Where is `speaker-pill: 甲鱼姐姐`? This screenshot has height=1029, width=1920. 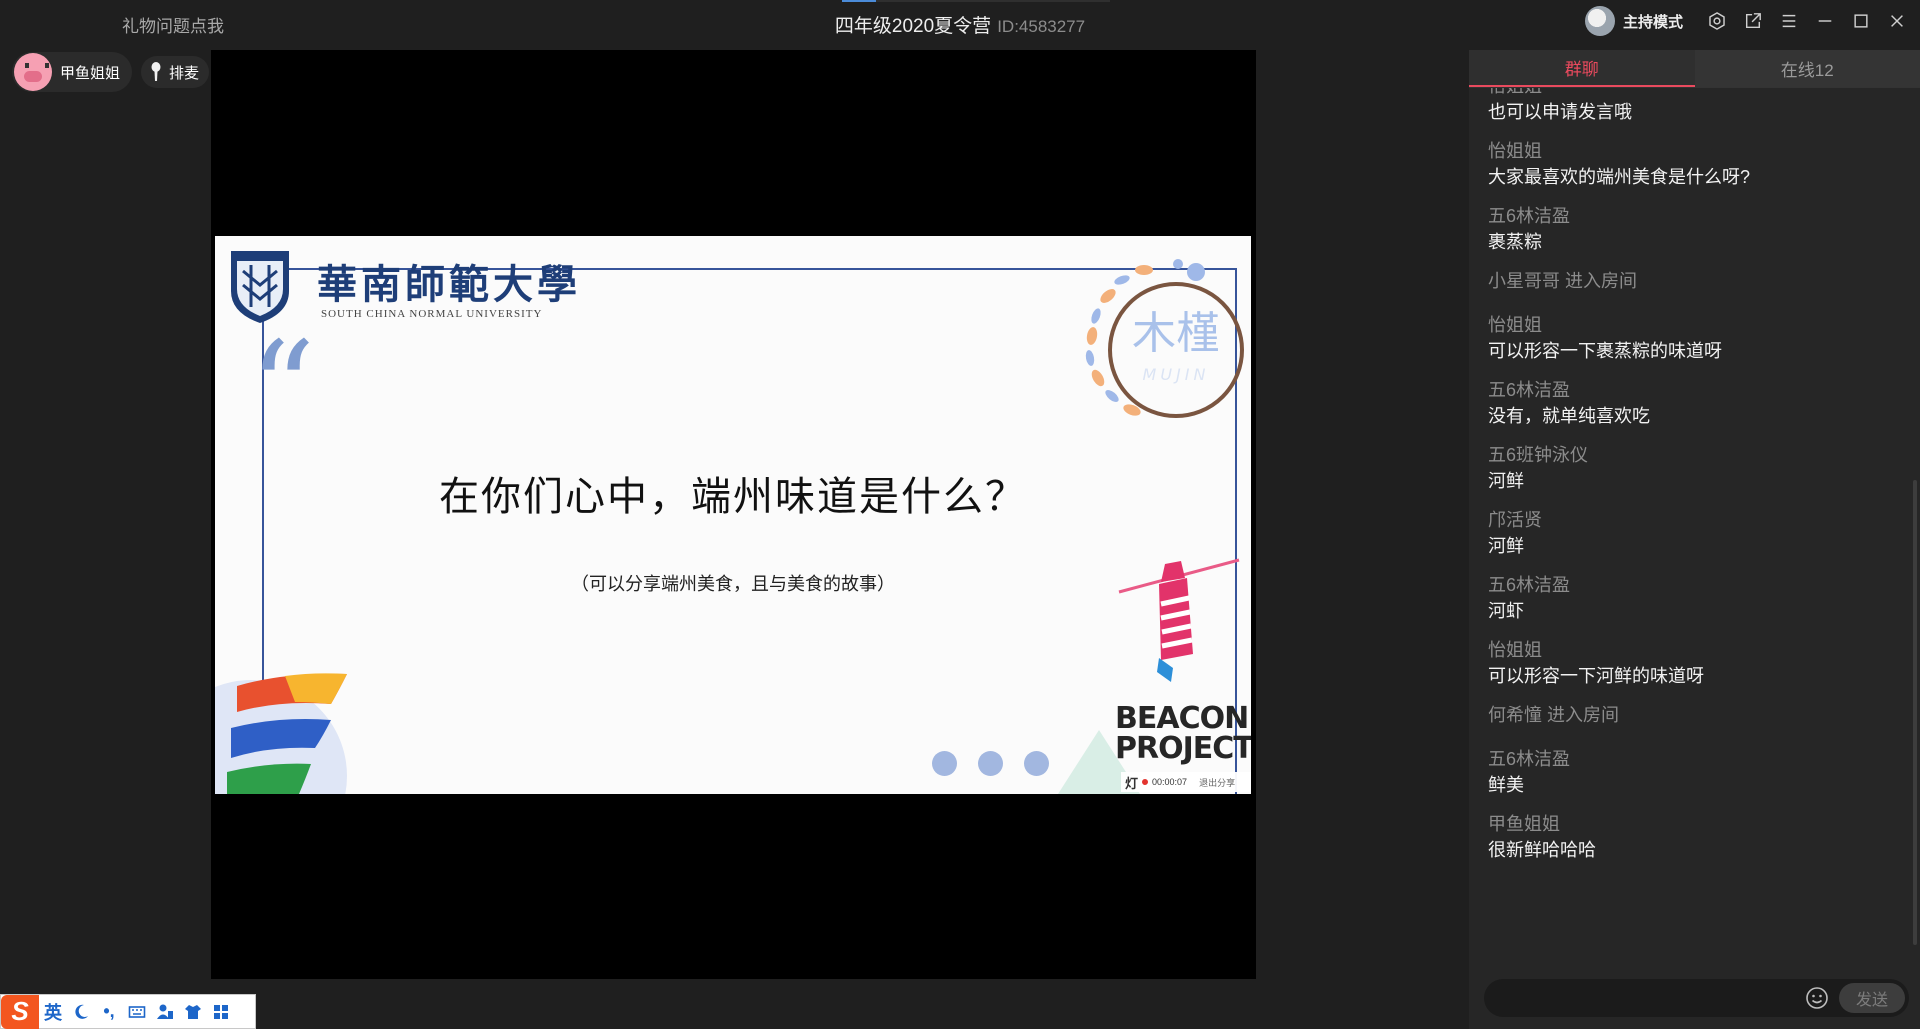
speaker-pill: 甲鱼姐姐 is located at coordinates (72, 72).